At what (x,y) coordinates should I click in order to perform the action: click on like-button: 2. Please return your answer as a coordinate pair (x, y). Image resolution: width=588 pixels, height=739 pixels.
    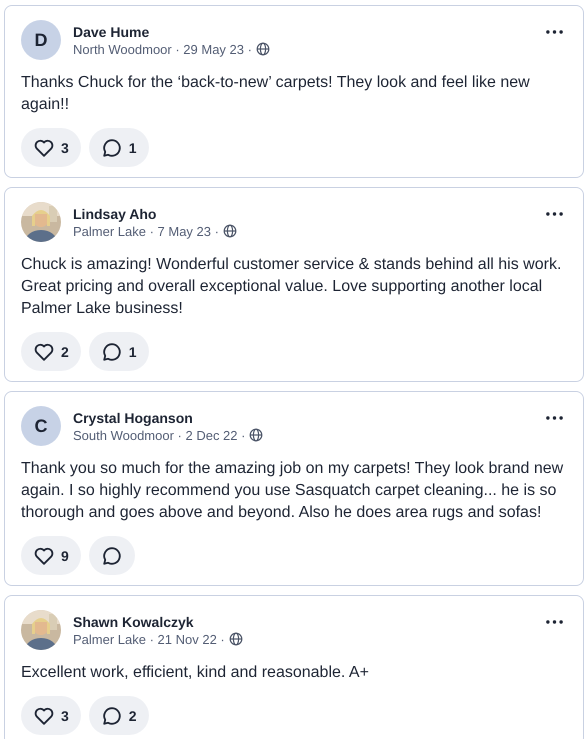
    Looking at the image, I should click on (51, 351).